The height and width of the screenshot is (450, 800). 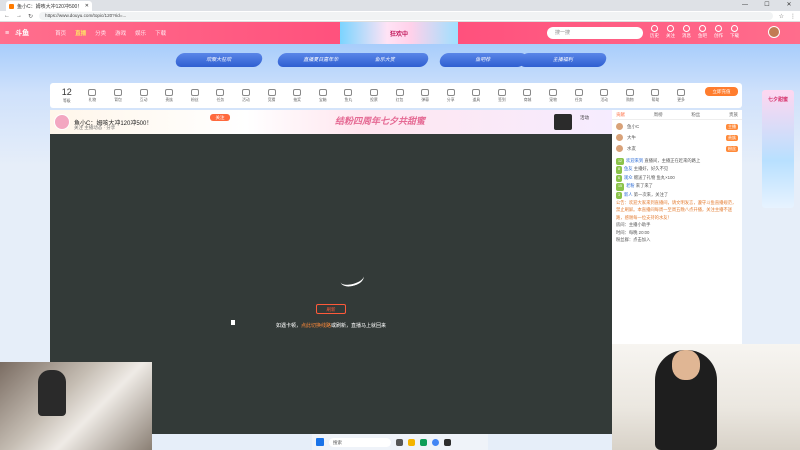 I want to click on toolbar-item: 分享, so click(x=451, y=95).